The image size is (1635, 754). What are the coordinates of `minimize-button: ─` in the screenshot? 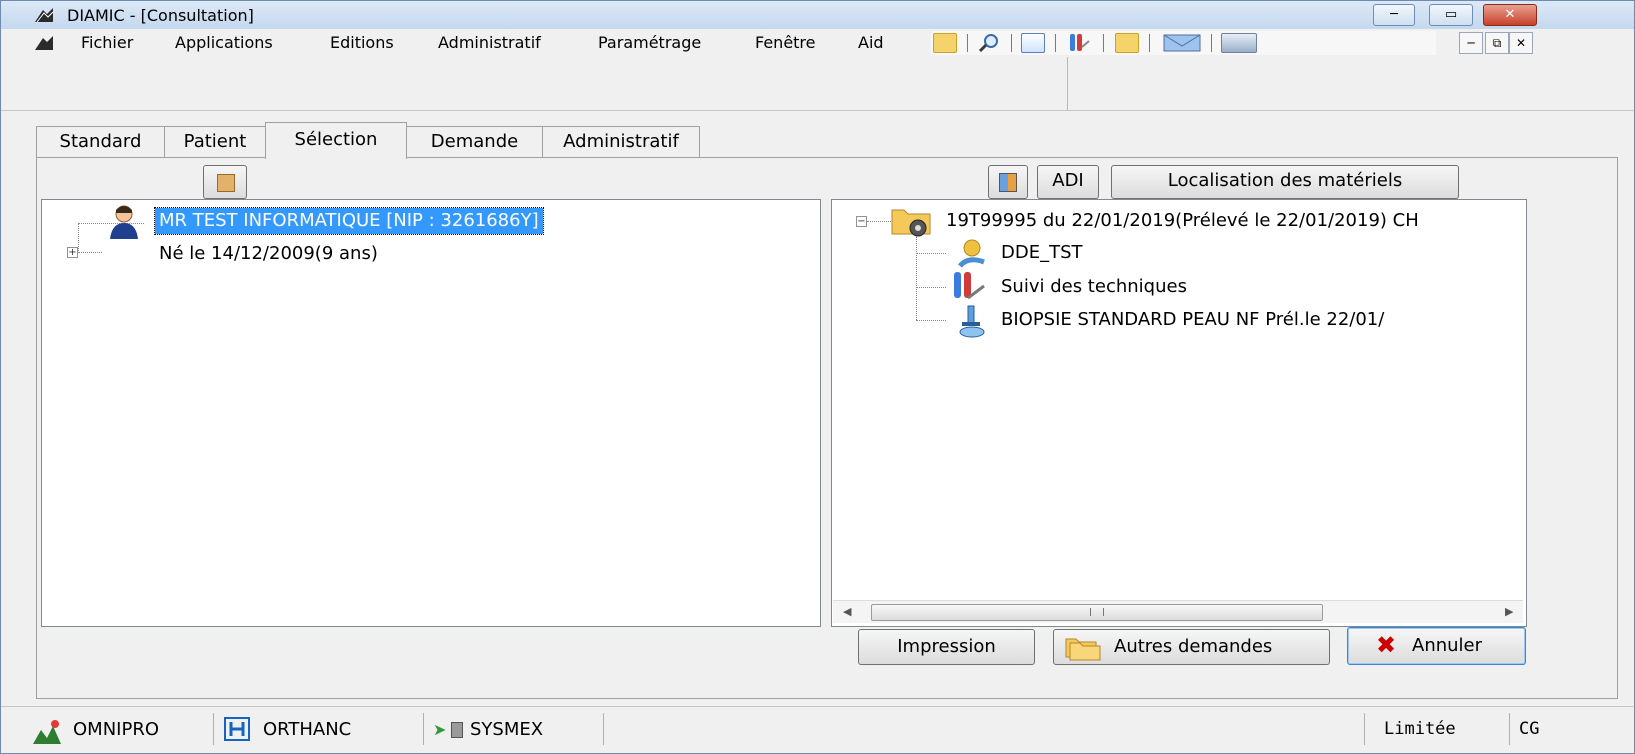 It's located at (1394, 15).